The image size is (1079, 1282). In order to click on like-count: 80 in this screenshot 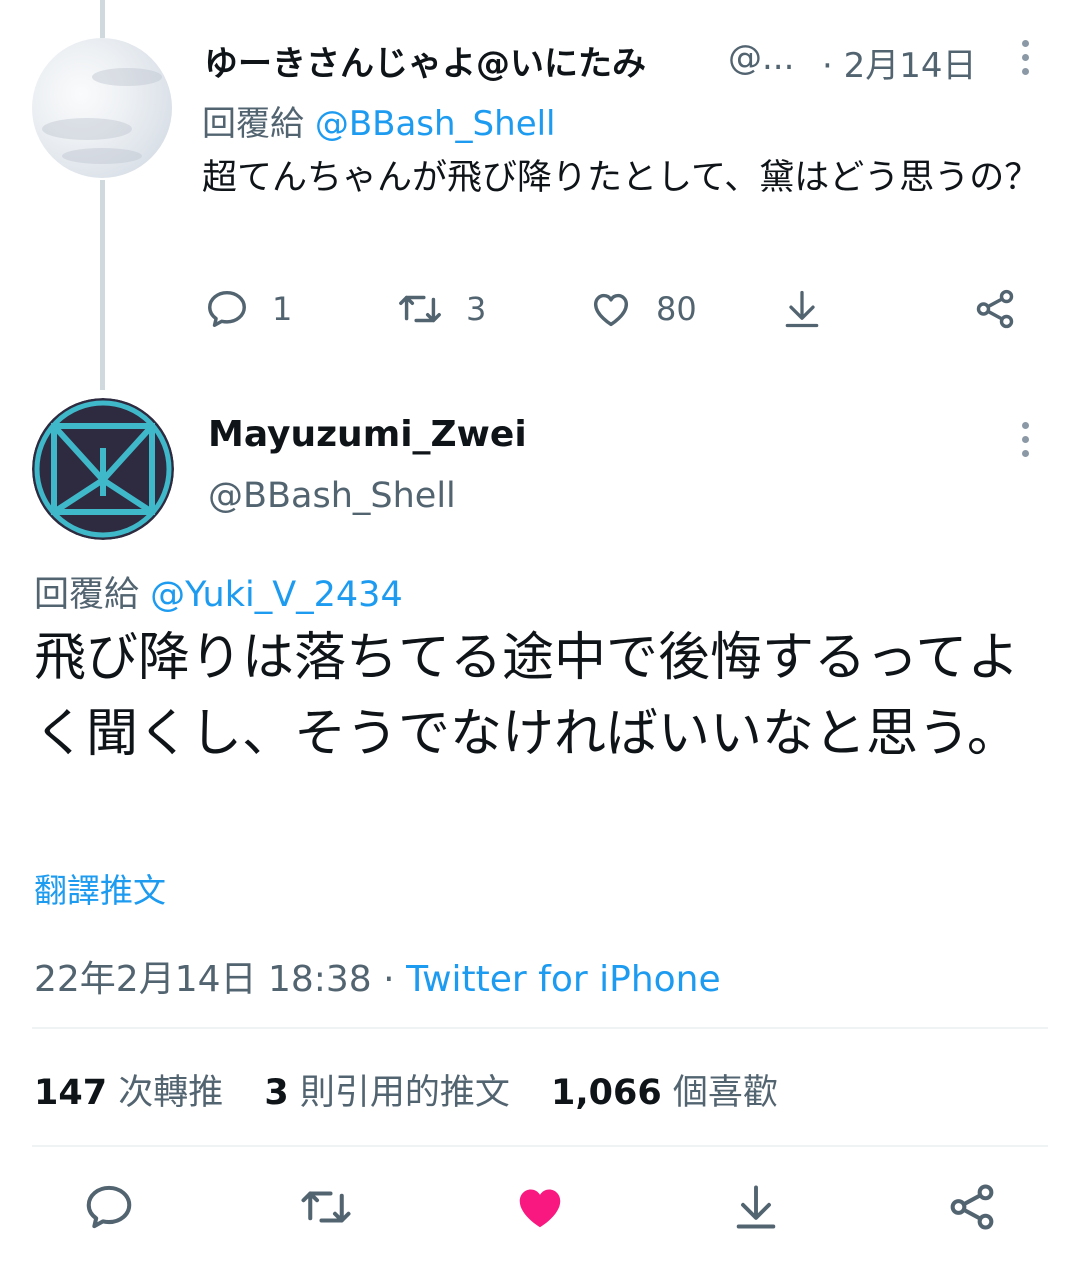, I will do `click(676, 309)`.